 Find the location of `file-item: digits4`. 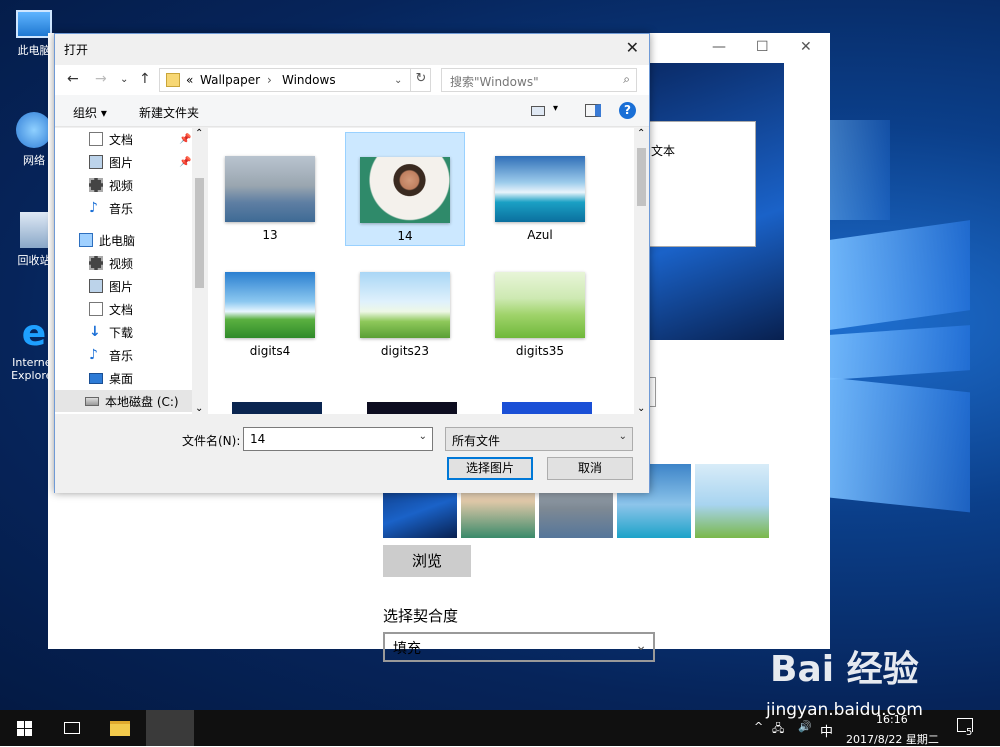

file-item: digits4 is located at coordinates (270, 305).